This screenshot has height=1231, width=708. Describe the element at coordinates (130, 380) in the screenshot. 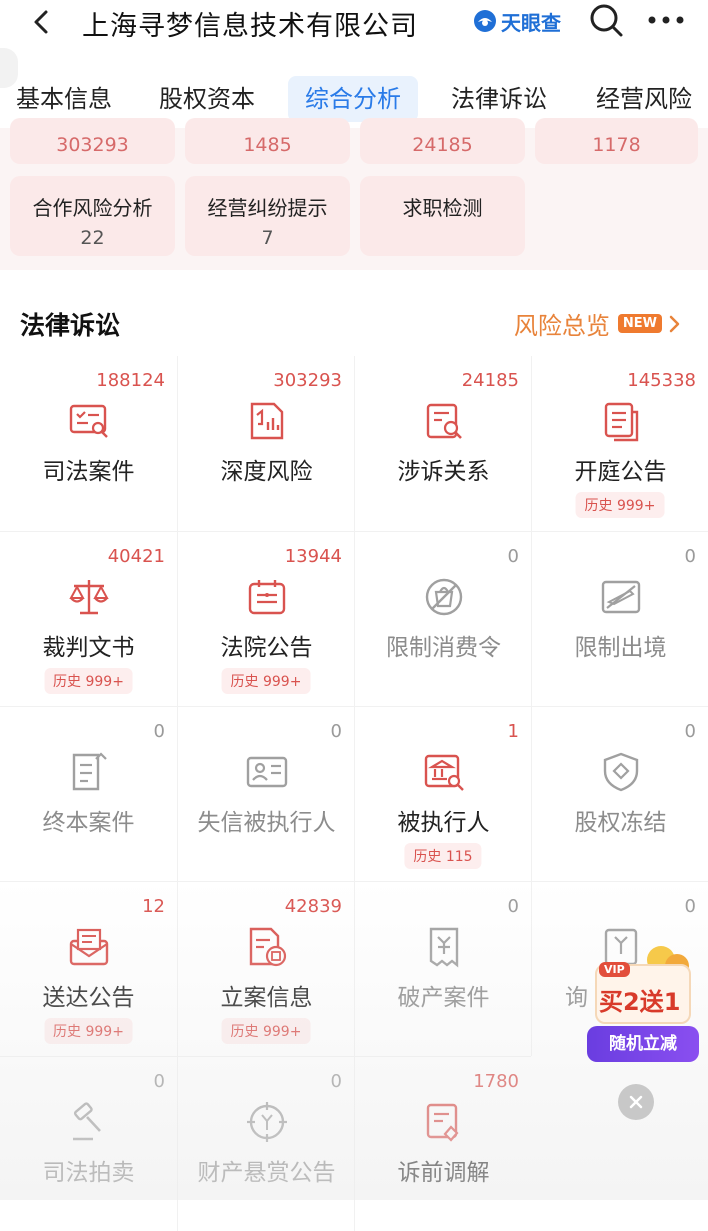

I see `item-count: 188124` at that location.